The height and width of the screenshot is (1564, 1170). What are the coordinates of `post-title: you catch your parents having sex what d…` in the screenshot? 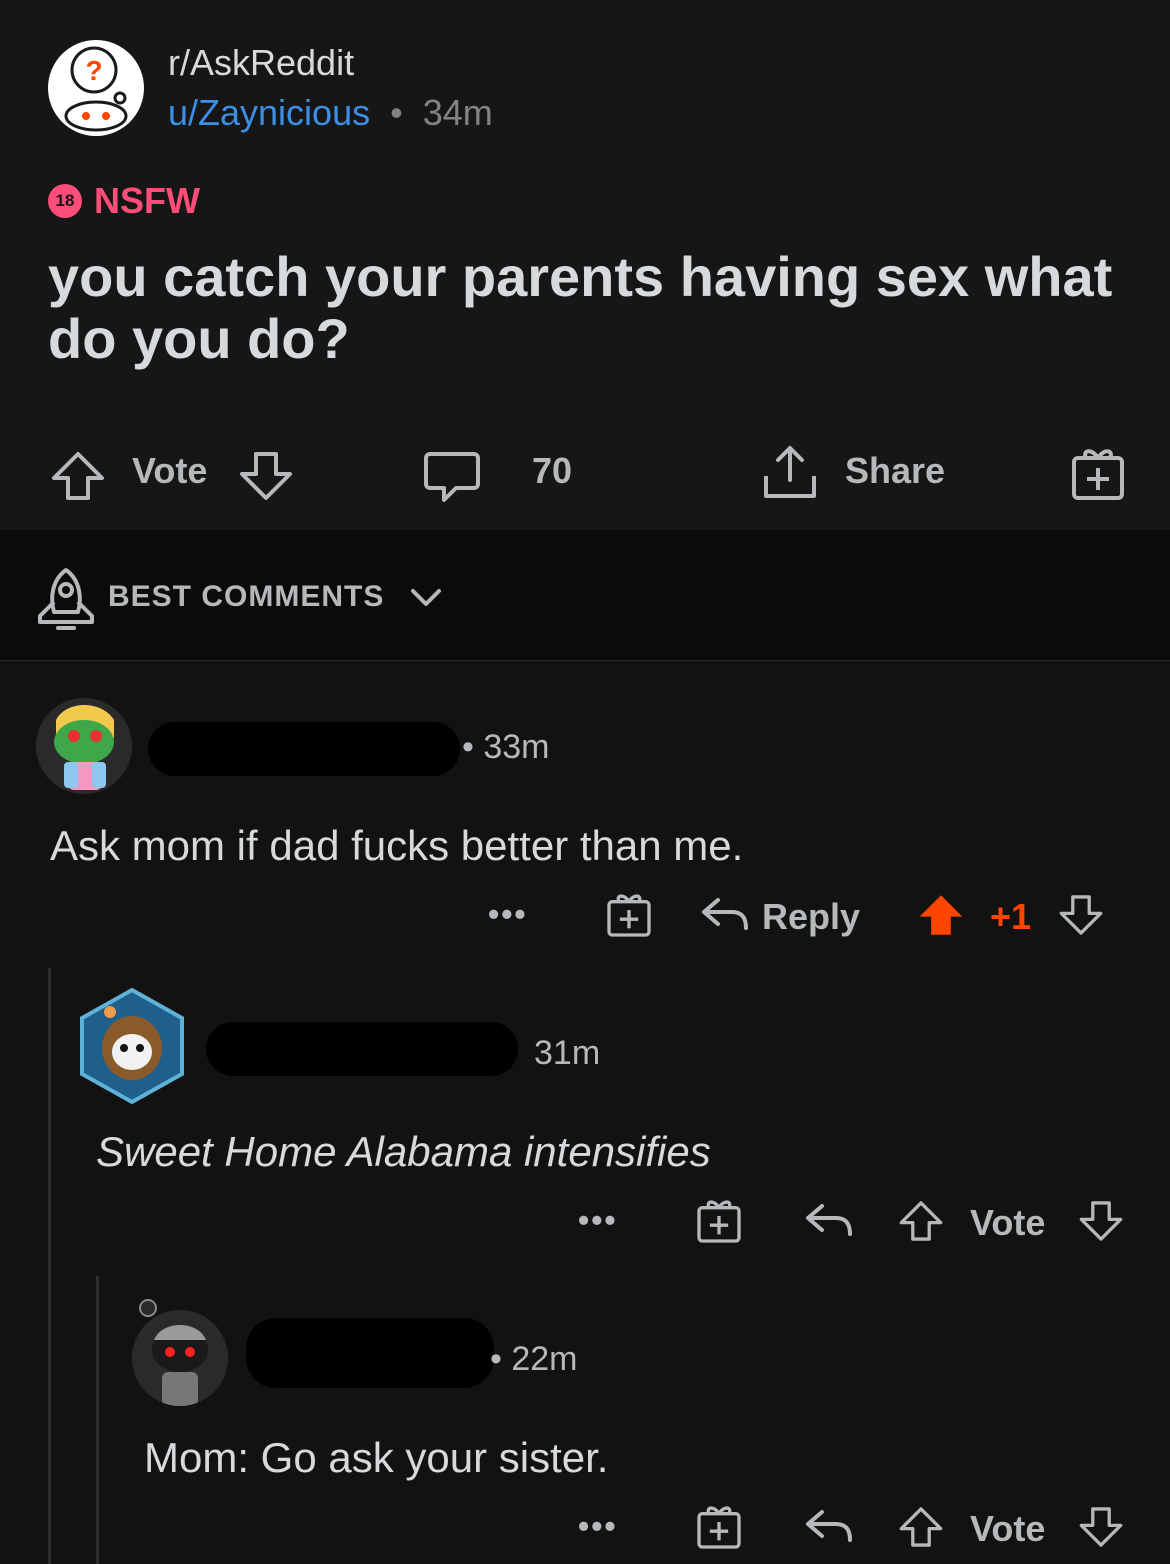 It's located at (588, 308).